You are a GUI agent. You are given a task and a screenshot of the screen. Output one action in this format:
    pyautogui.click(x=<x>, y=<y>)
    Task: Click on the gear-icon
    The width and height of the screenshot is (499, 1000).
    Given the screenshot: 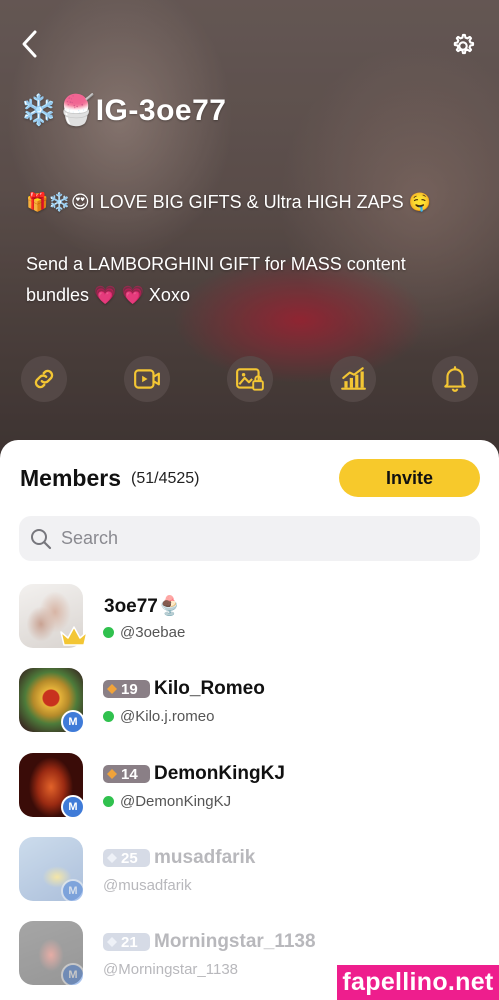 What is the action you would take?
    pyautogui.click(x=464, y=44)
    